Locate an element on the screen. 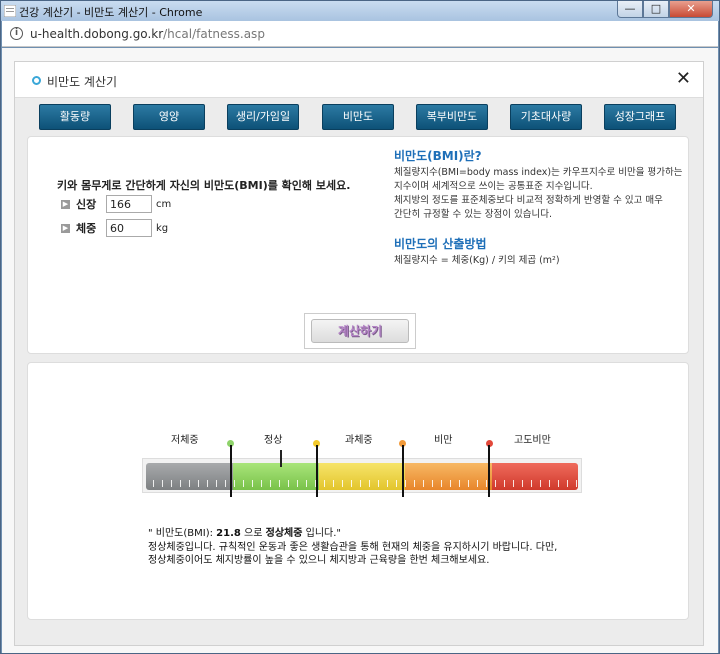  result-summary: " 비만도(BMI): 21.8 으로 정상체중 입니다." is located at coordinates (244, 533).